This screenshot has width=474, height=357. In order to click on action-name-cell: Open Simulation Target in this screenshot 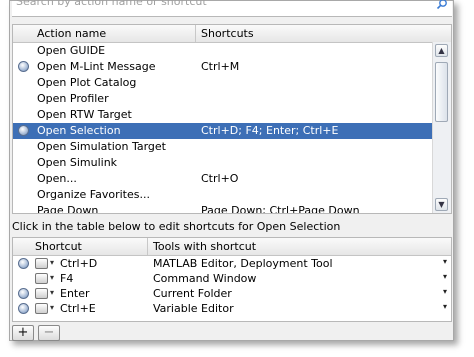, I will do `click(101, 146)`.